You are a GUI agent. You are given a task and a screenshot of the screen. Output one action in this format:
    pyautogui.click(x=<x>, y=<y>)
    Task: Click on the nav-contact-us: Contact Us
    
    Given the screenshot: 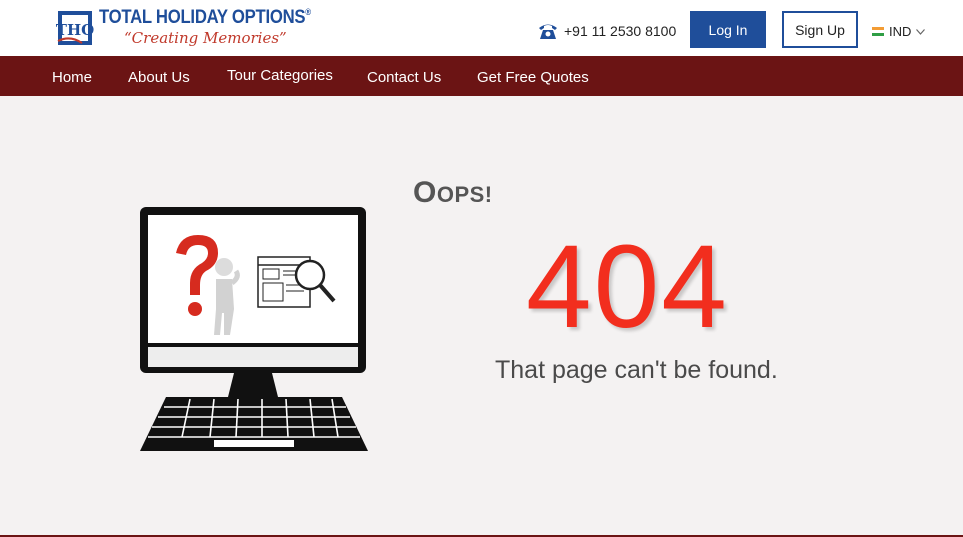 What is the action you would take?
    pyautogui.click(x=404, y=77)
    